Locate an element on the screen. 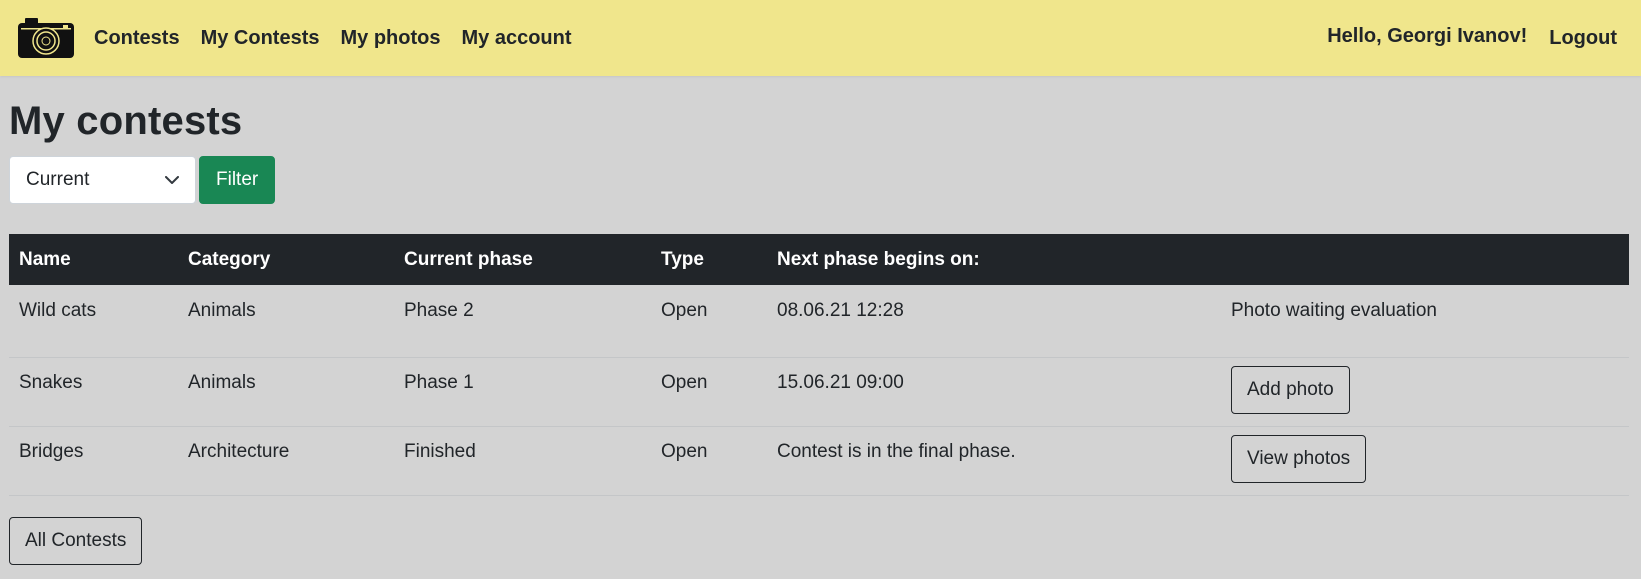  nav-link-my-account: My account is located at coordinates (516, 38).